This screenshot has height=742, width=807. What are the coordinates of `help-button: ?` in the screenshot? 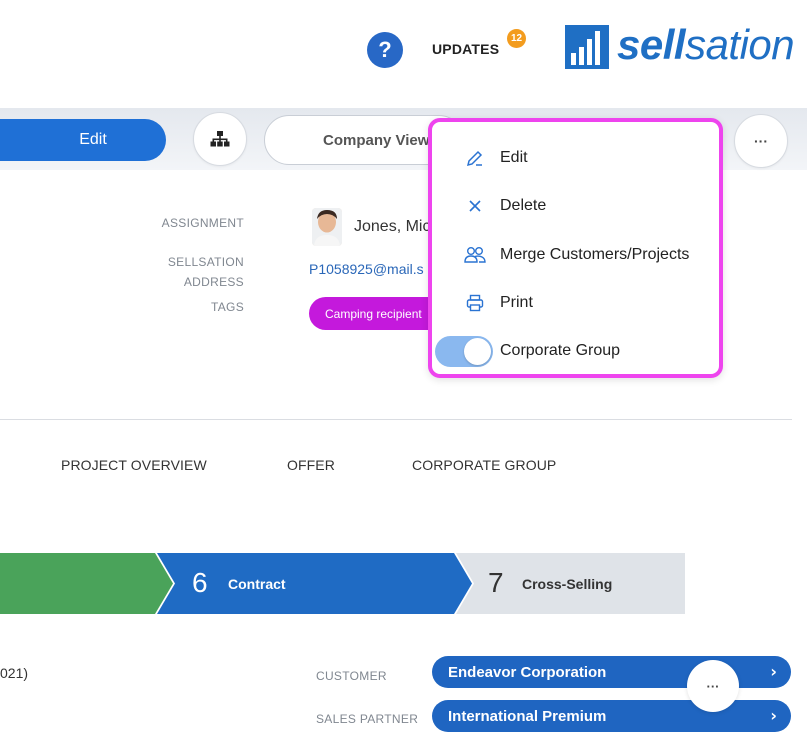 It's located at (385, 50).